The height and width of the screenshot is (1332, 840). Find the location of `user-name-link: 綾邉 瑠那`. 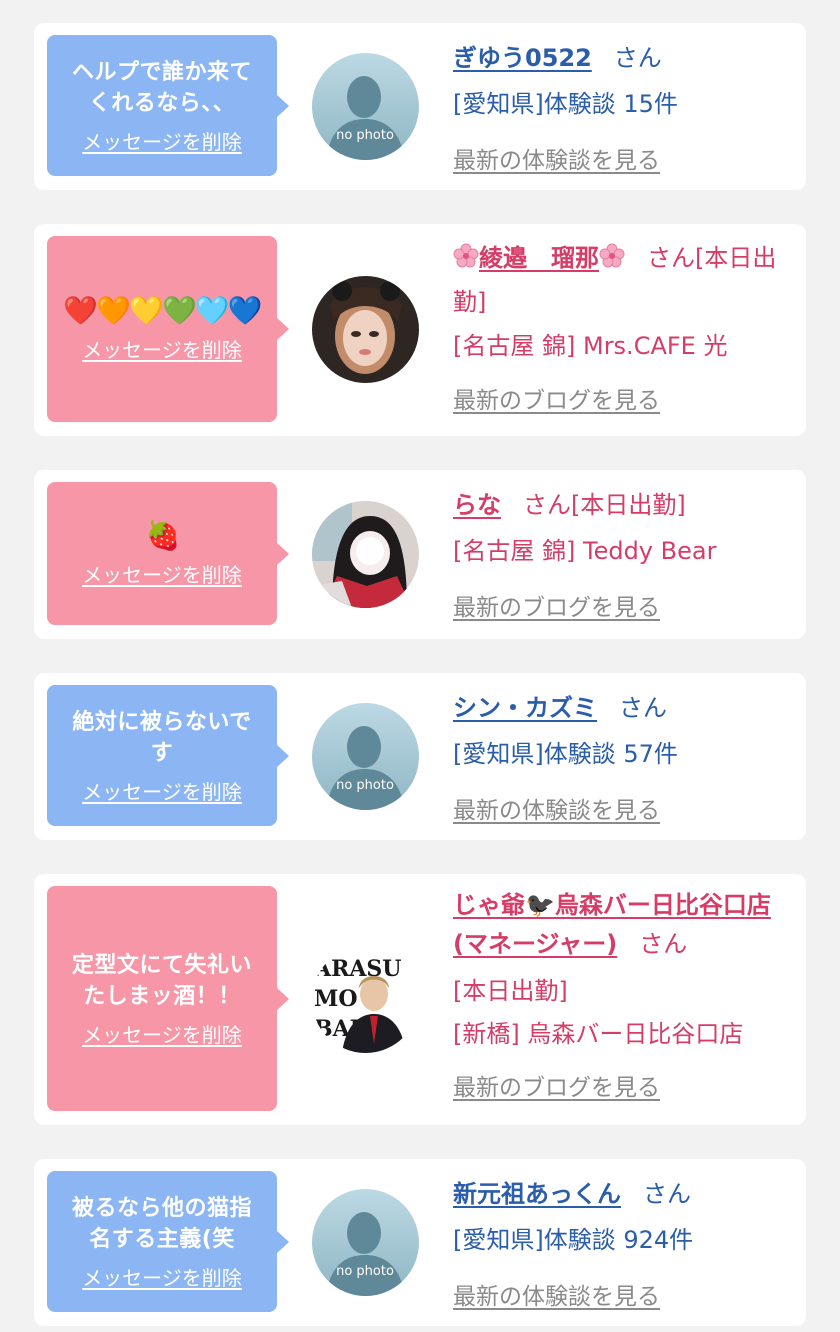

user-name-link: 綾邉 瑠那 is located at coordinates (539, 257).